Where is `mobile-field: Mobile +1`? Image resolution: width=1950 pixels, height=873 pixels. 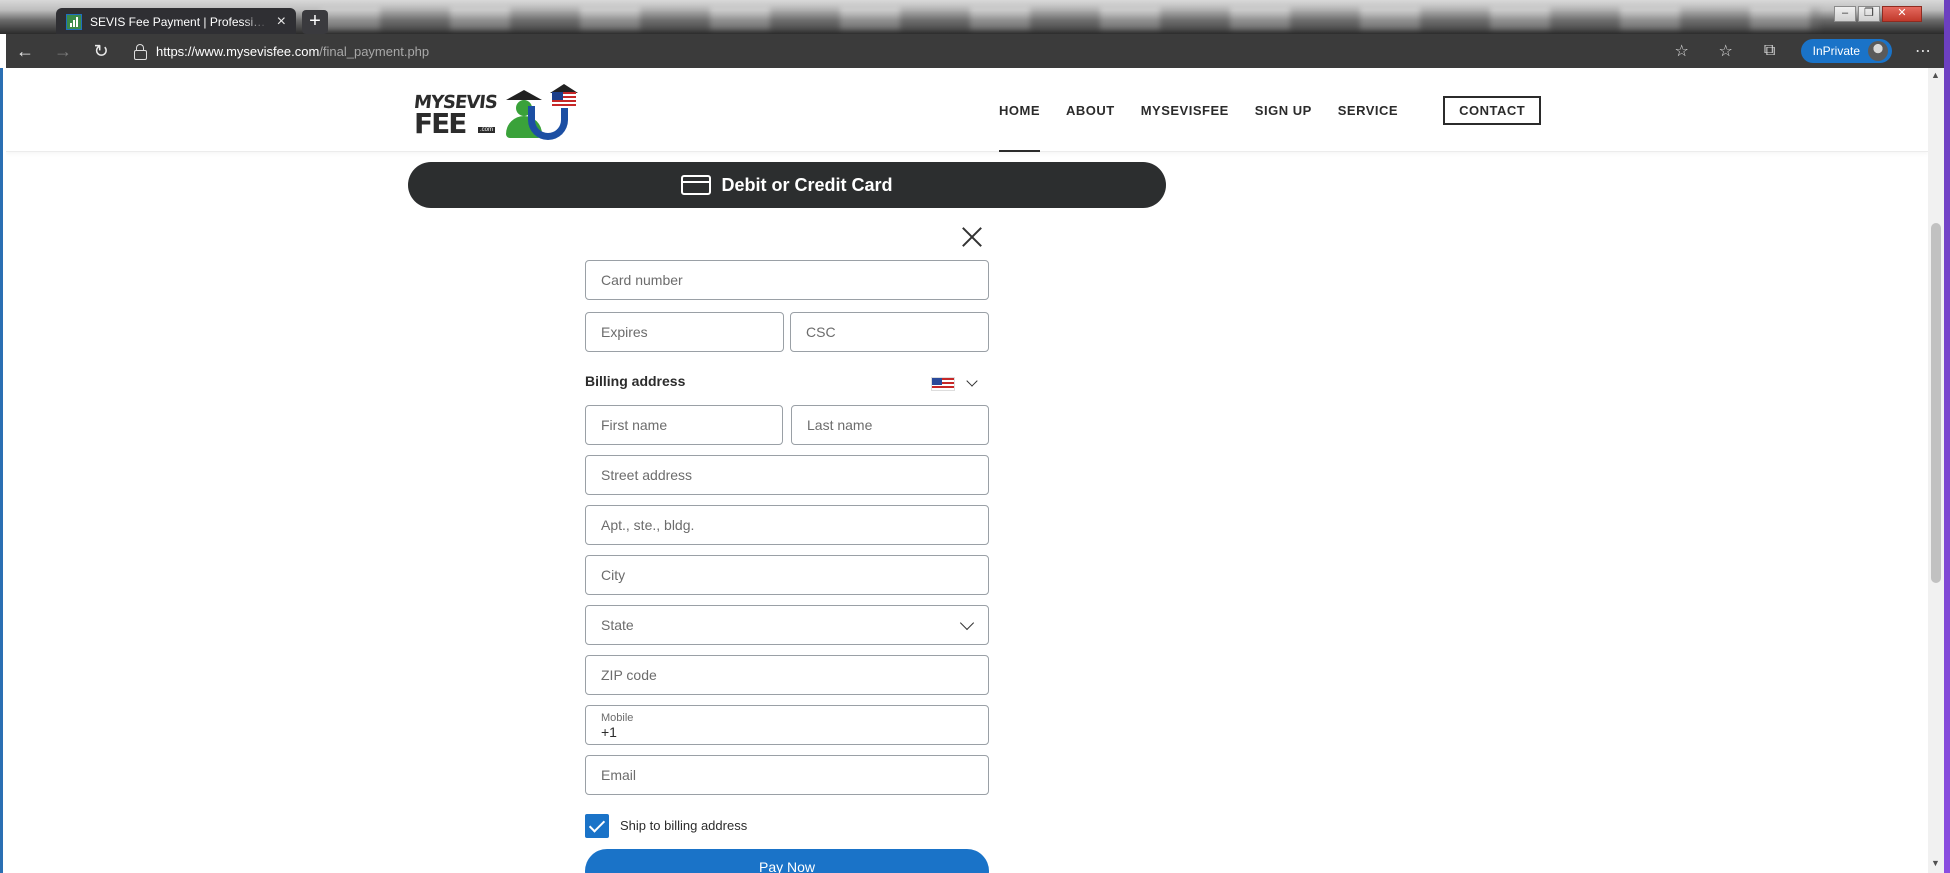 mobile-field: Mobile +1 is located at coordinates (787, 725).